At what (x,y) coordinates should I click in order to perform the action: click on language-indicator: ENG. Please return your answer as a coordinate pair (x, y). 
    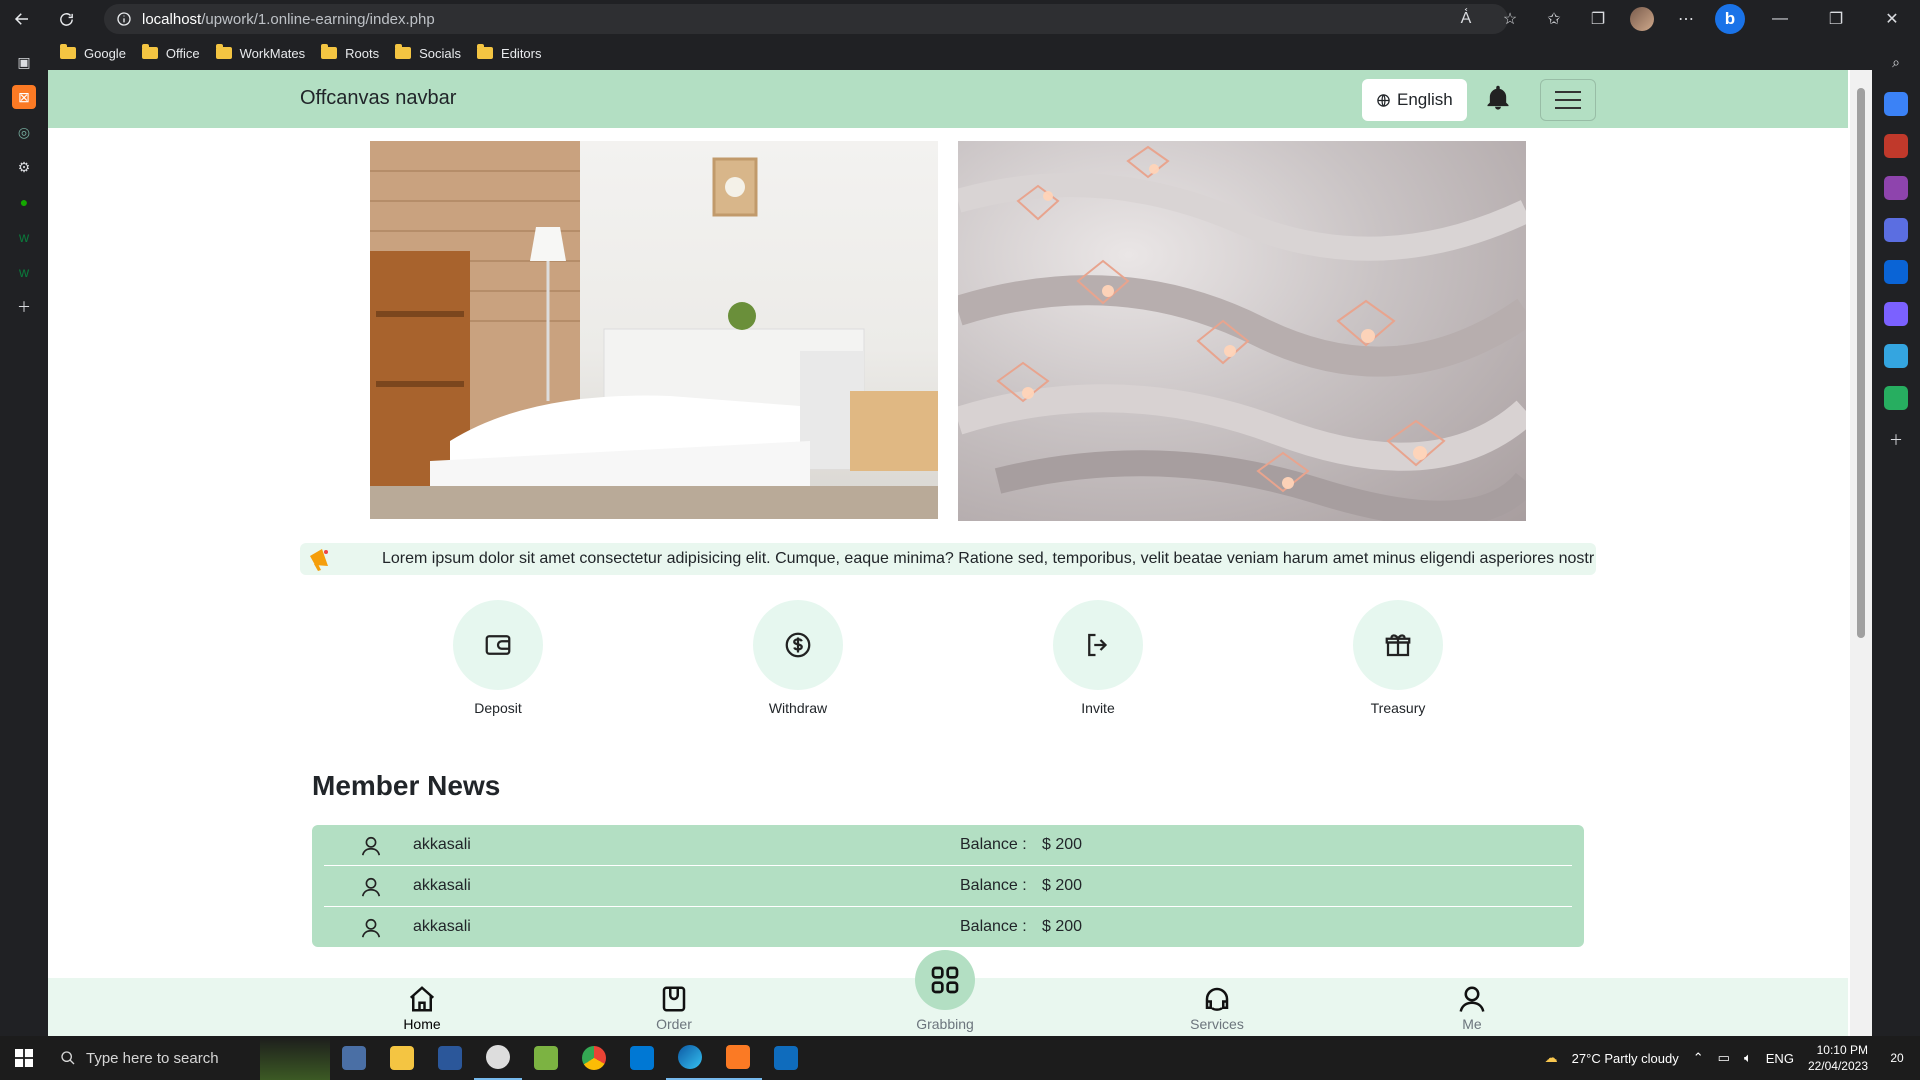
    Looking at the image, I should click on (1780, 1058).